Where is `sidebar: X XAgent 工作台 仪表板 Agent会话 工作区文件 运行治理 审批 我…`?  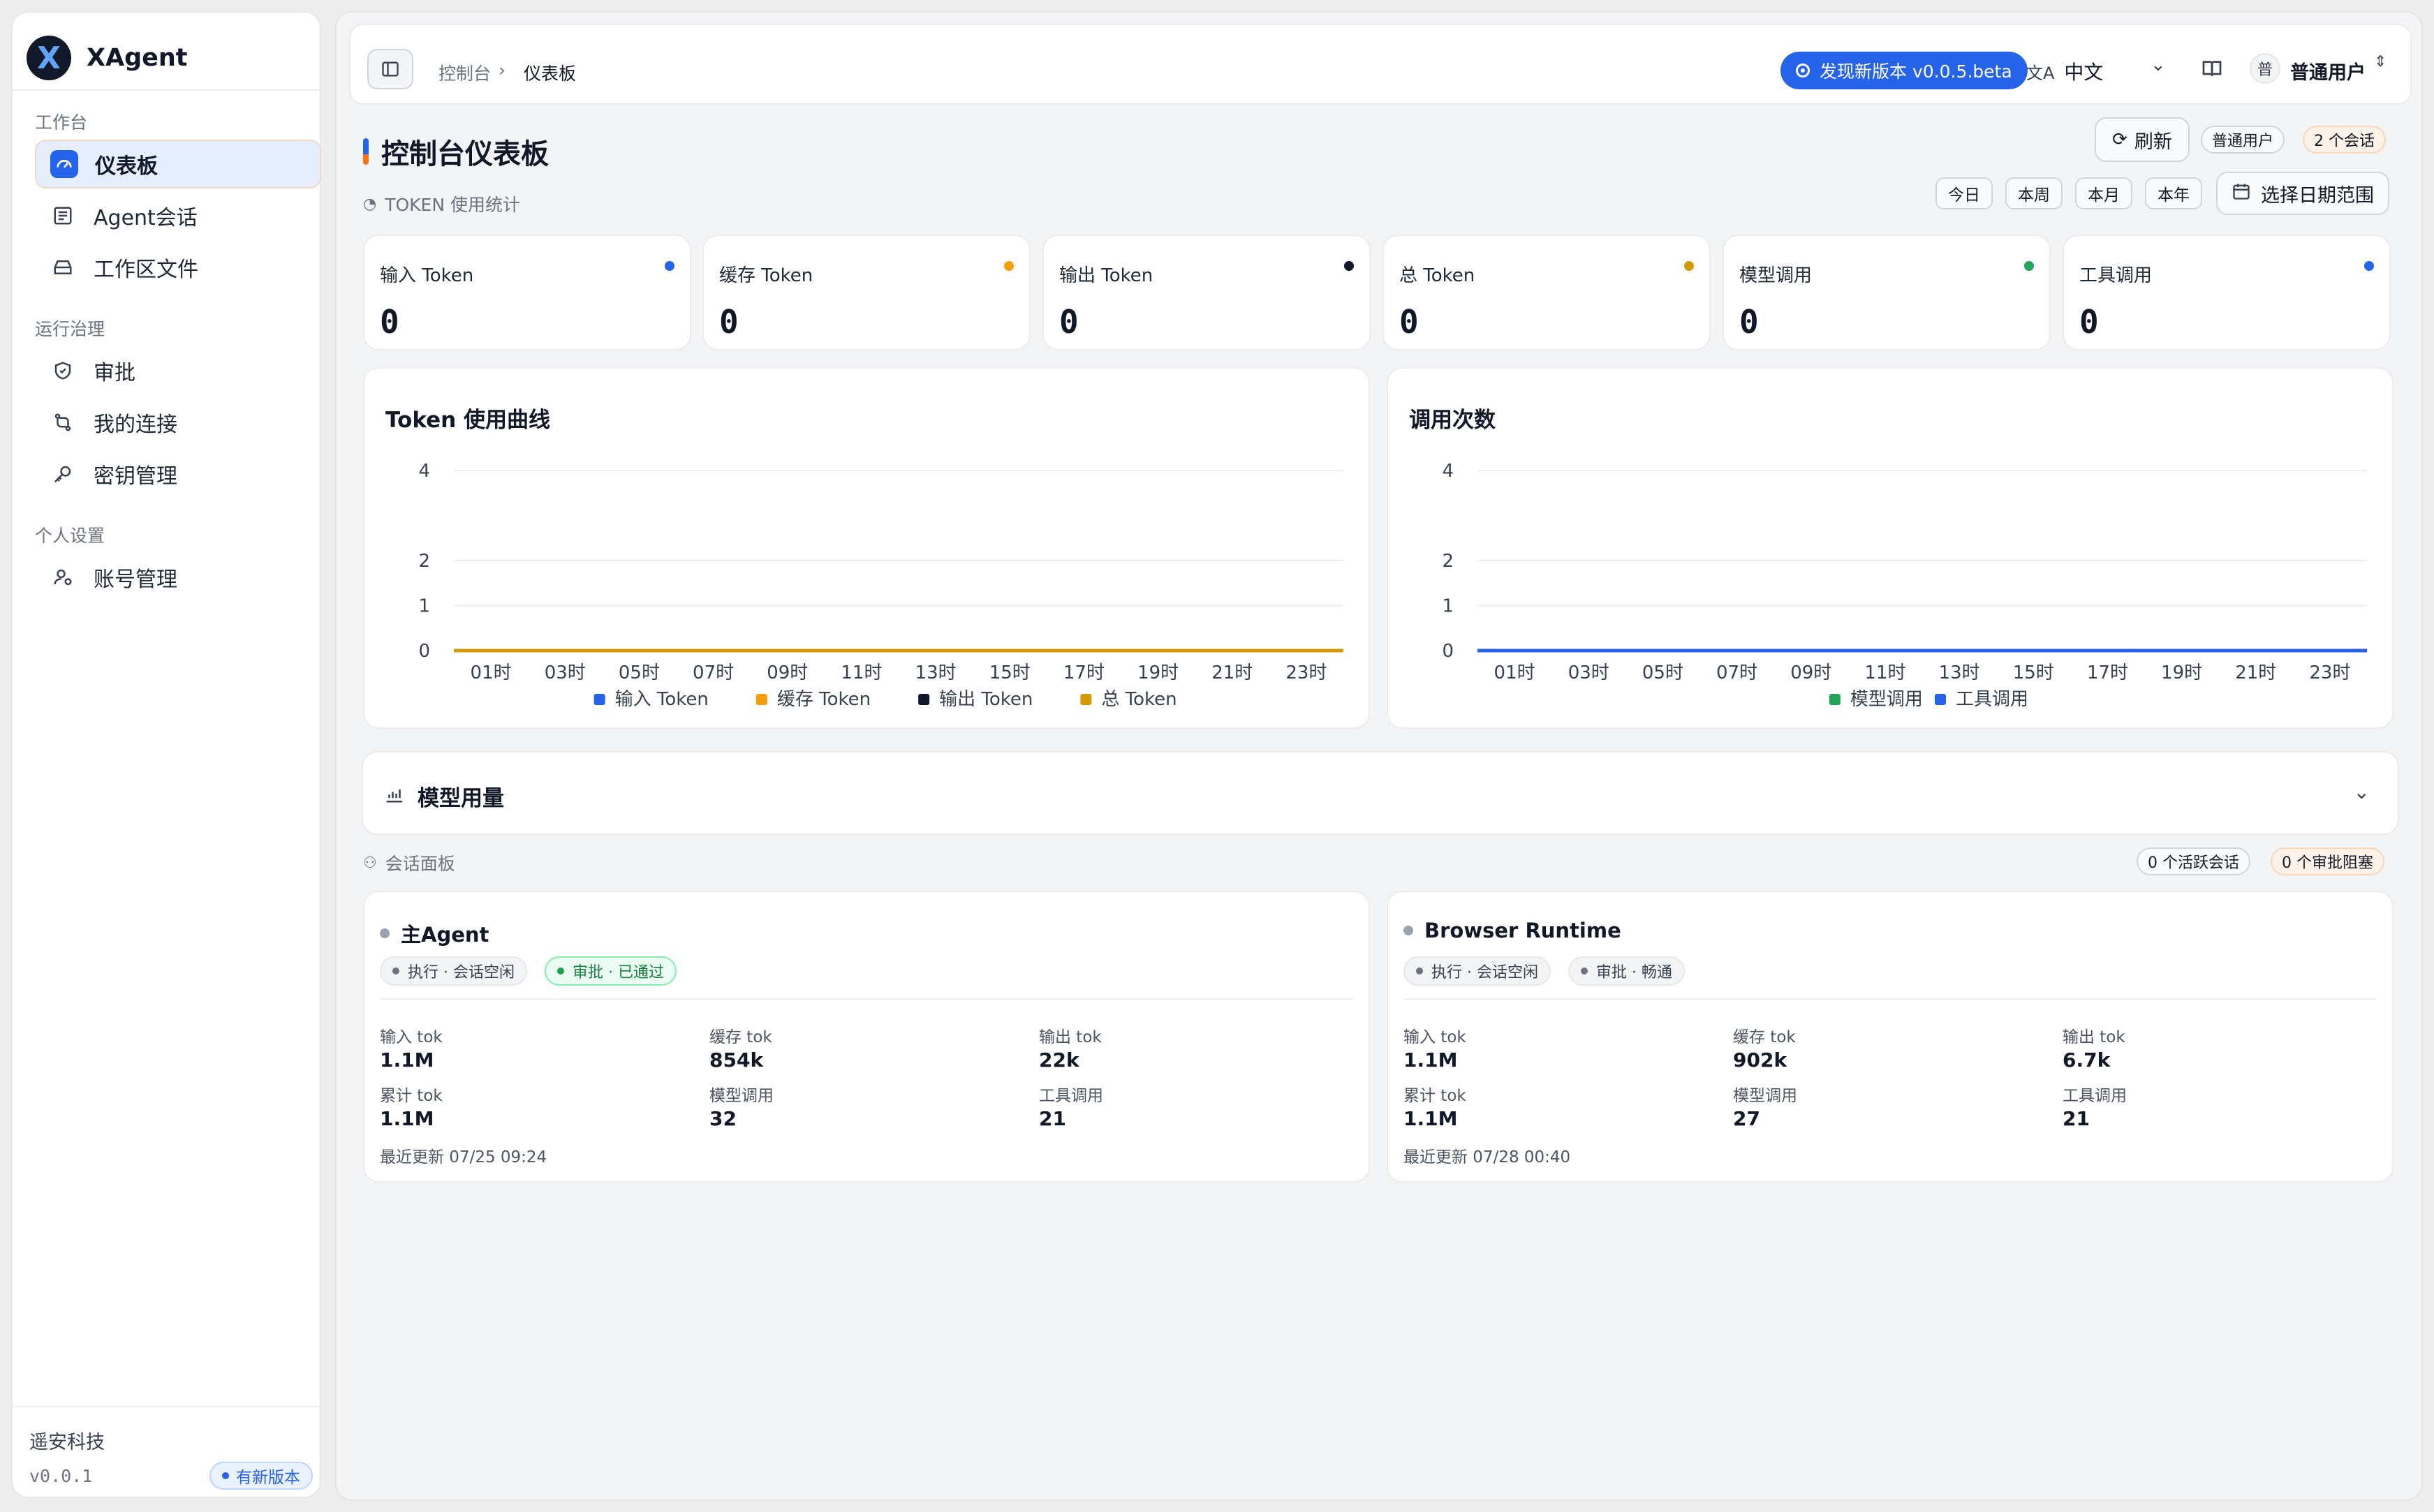 sidebar: X XAgent 工作台 仪表板 Agent会话 工作区文件 运行治理 审批 我… is located at coordinates (166, 755).